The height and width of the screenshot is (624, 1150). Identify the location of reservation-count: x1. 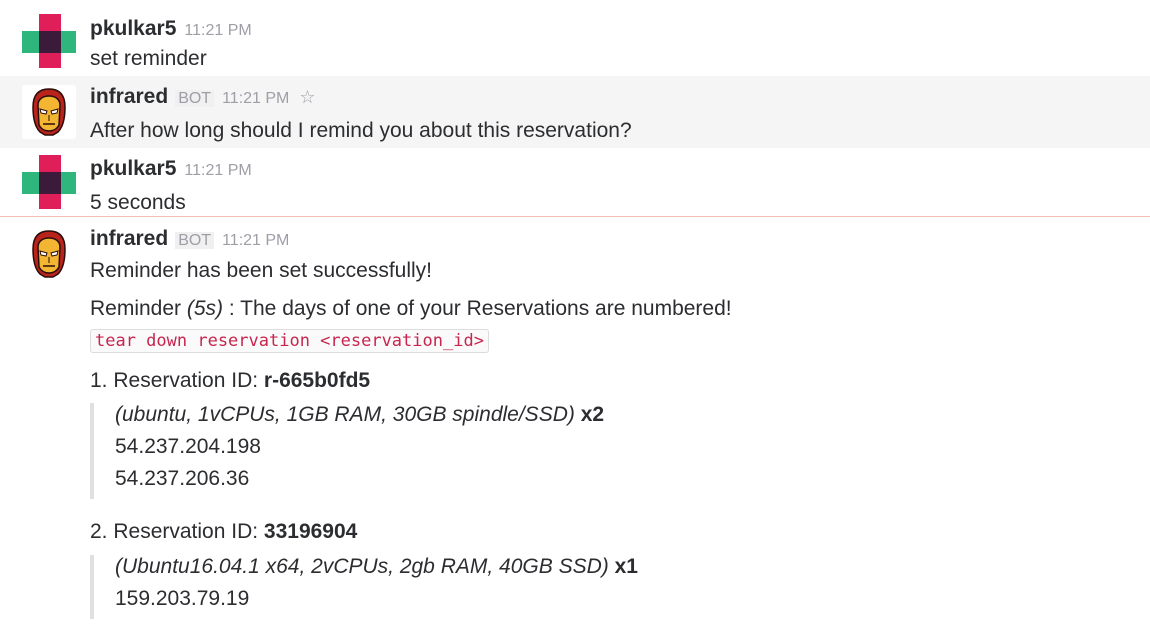
(623, 566).